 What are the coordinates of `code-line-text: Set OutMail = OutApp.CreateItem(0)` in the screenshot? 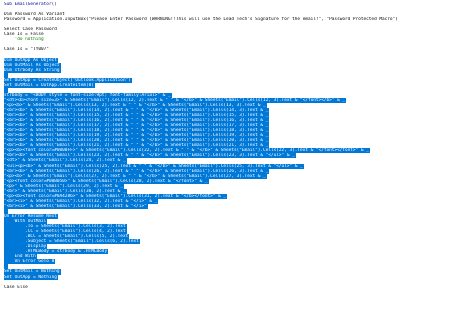 It's located at (49, 85).